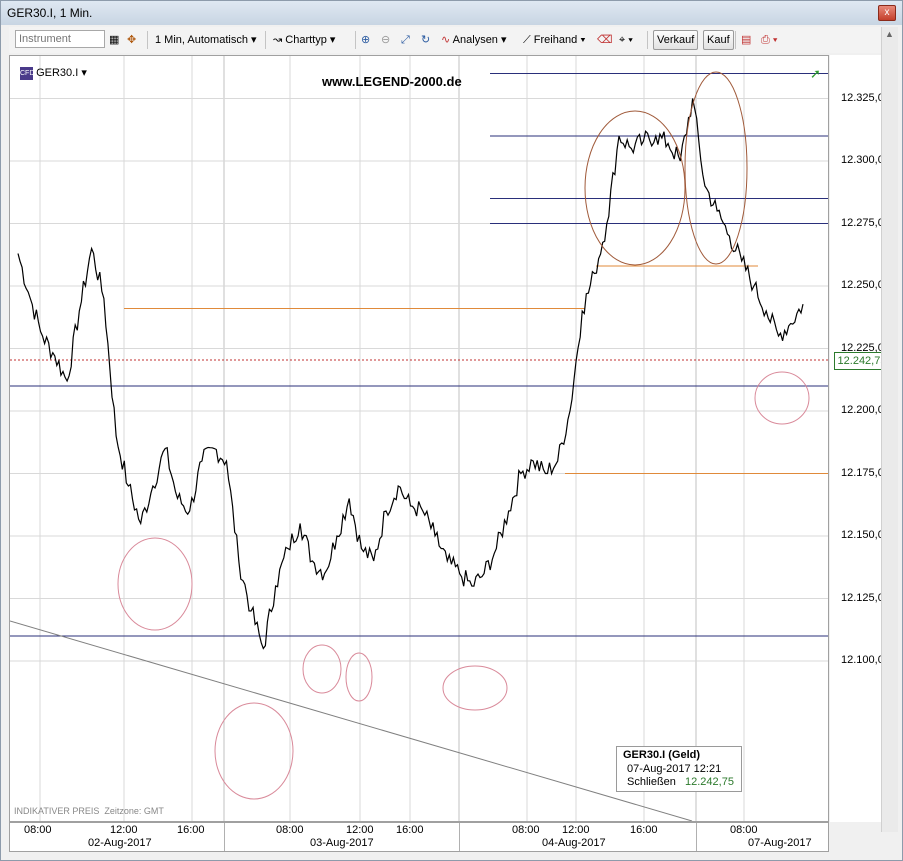  Describe the element at coordinates (50, 13) in the screenshot. I see `window-title: GER30.I, 1 Min.` at that location.